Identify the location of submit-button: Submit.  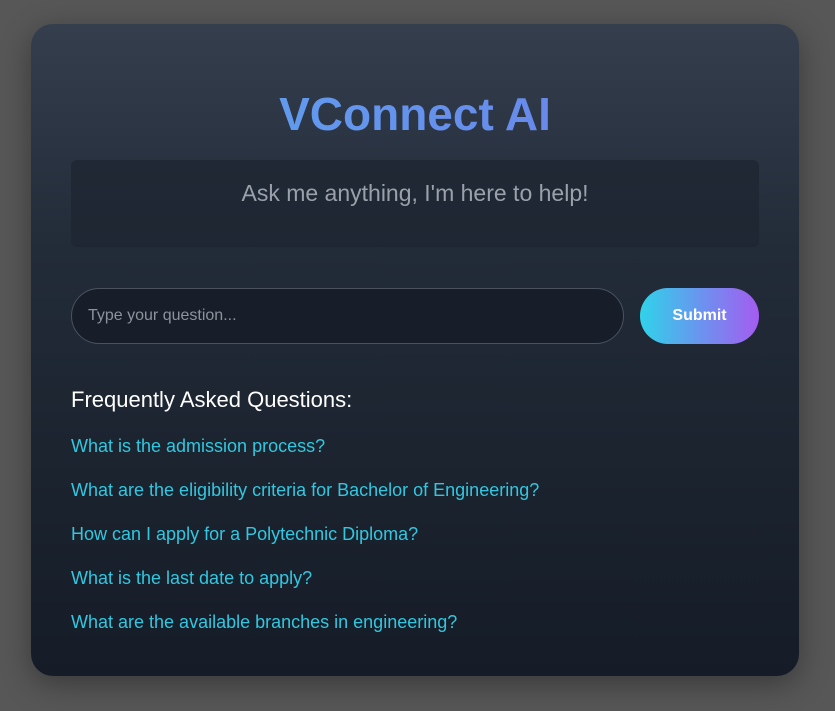
(699, 316).